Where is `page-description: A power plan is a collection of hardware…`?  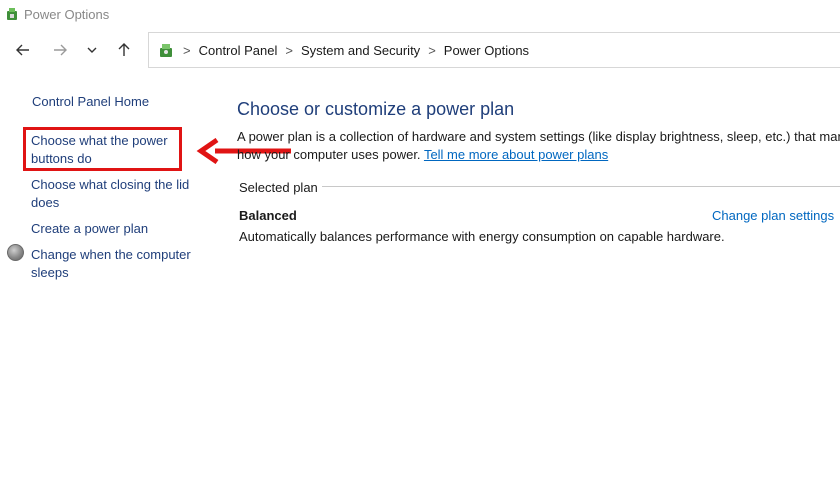 page-description: A power plan is a collection of hardware… is located at coordinates (538, 146).